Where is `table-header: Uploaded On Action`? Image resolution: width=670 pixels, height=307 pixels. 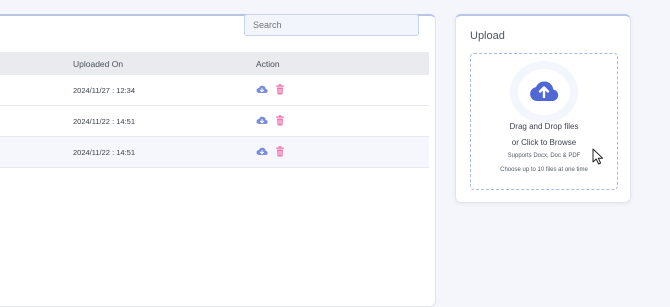 table-header: Uploaded On Action is located at coordinates (214, 63).